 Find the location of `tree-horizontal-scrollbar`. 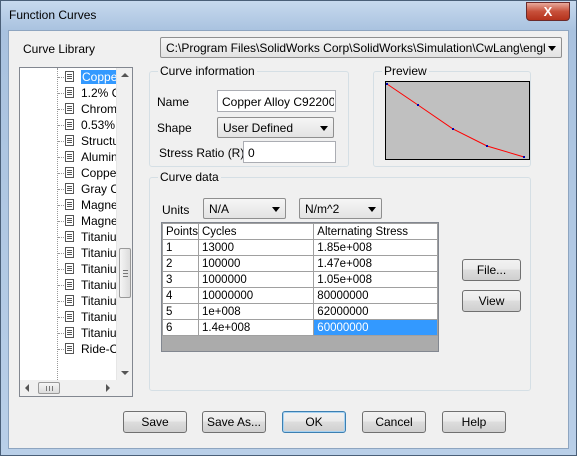

tree-horizontal-scrollbar is located at coordinates (68, 388).